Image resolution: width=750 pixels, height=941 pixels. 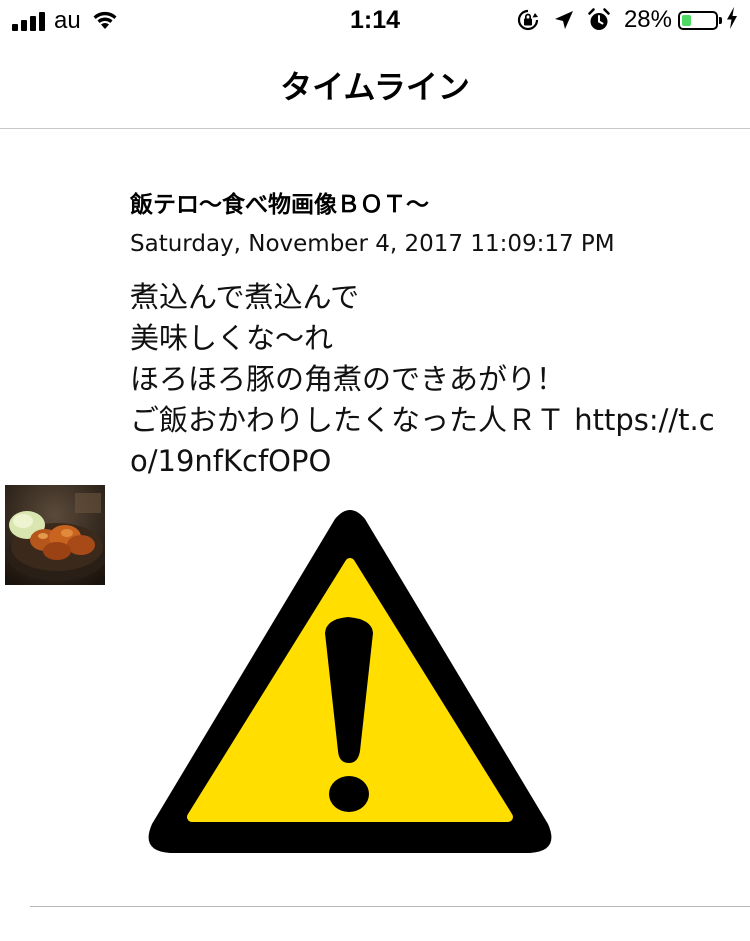 What do you see at coordinates (599, 20) in the screenshot?
I see `alarm-icon` at bounding box center [599, 20].